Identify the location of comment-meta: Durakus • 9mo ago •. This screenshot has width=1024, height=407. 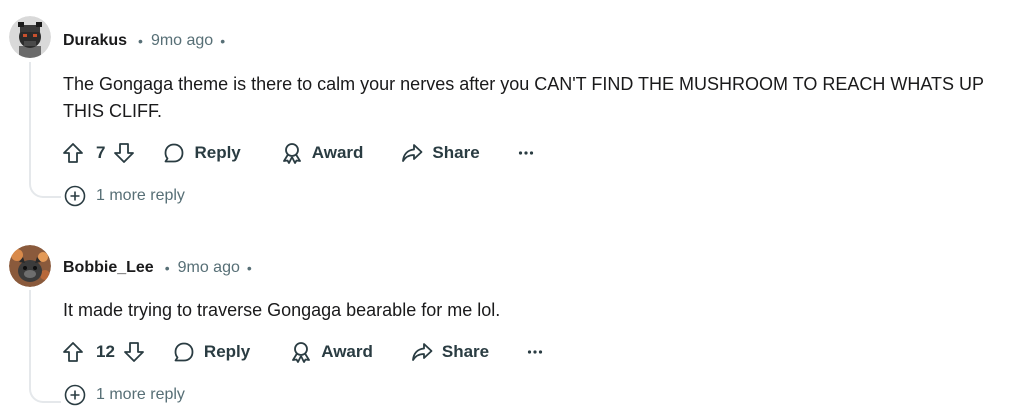
(144, 41).